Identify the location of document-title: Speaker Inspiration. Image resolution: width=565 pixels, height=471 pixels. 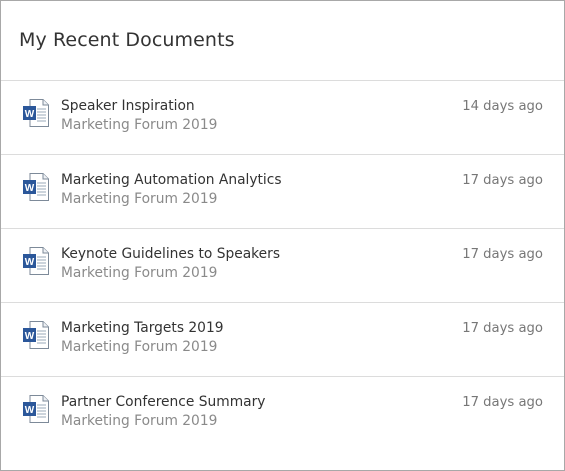
(139, 106).